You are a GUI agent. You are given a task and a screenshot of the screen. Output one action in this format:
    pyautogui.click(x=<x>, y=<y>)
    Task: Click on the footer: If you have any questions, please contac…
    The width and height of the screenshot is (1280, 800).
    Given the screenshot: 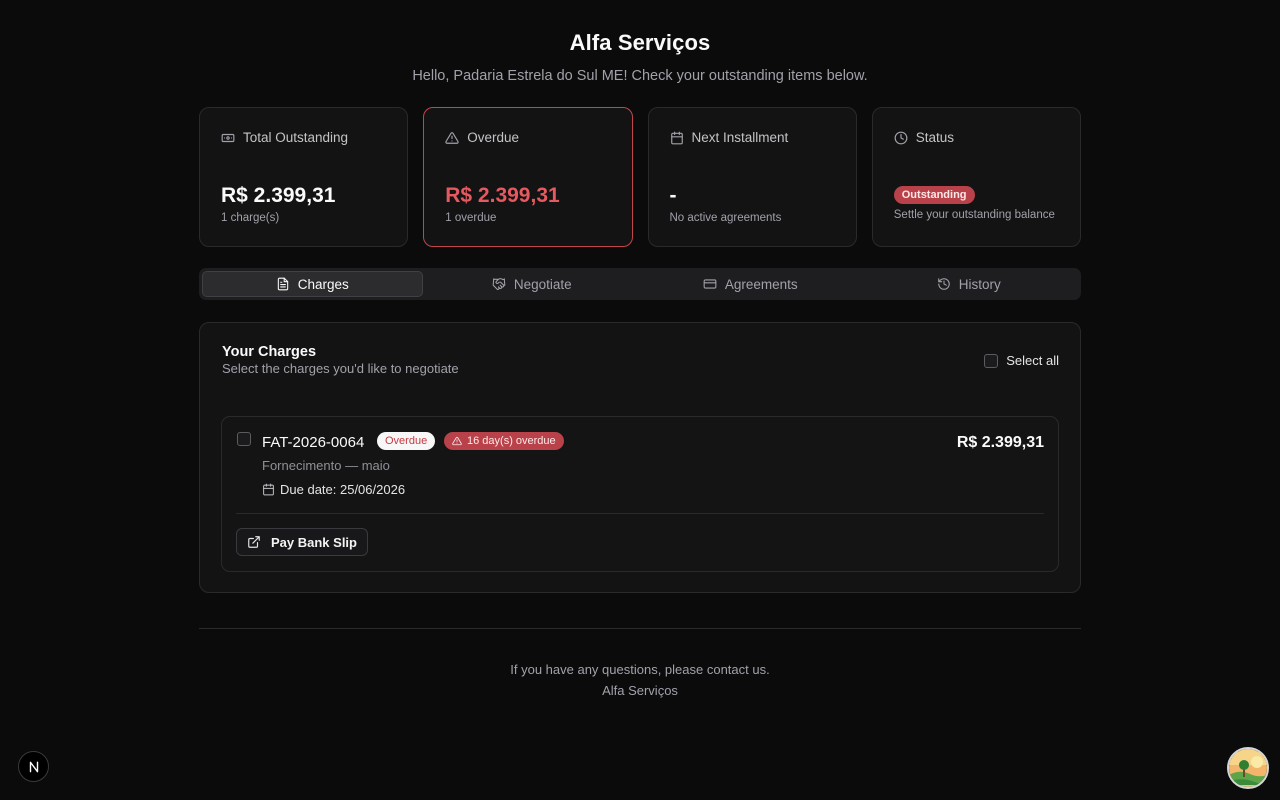 What is the action you would take?
    pyautogui.click(x=640, y=680)
    